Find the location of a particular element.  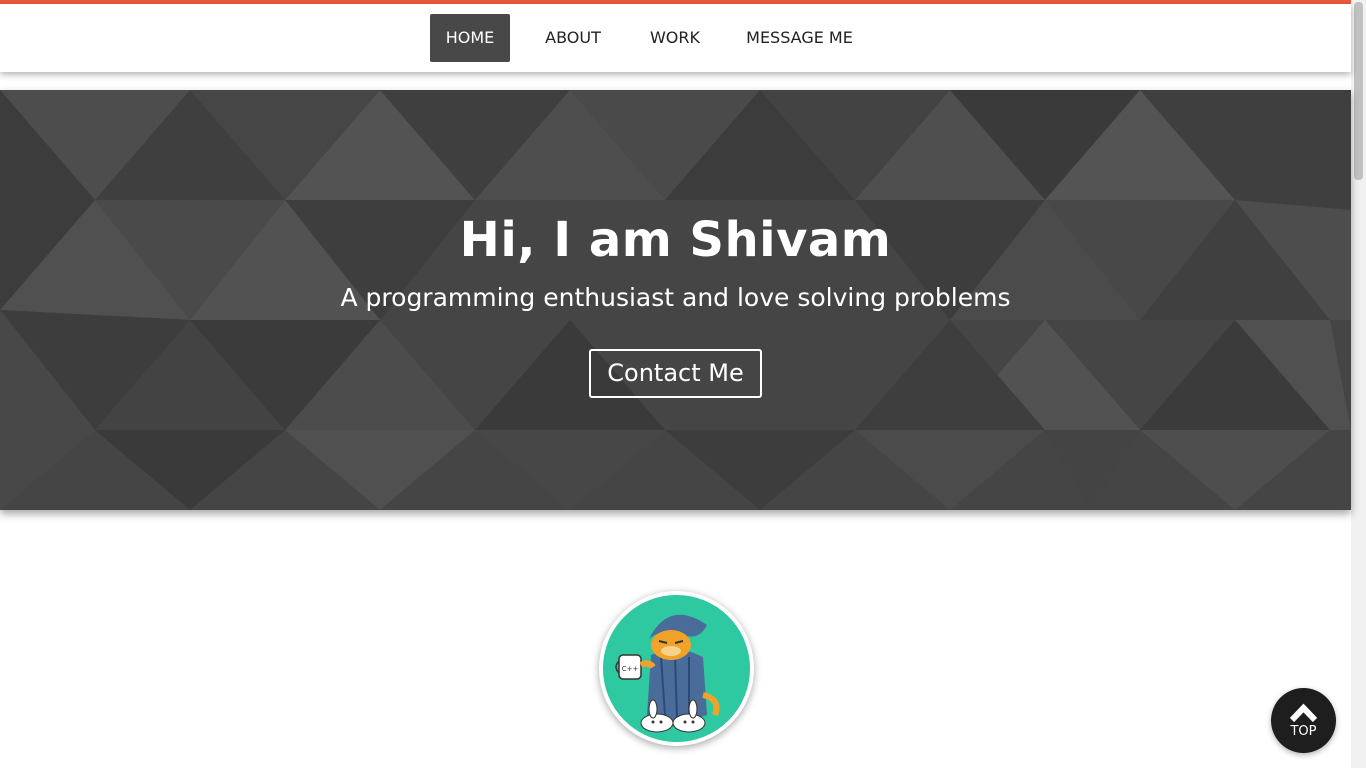

chevron-up-icon is located at coordinates (1303, 712).